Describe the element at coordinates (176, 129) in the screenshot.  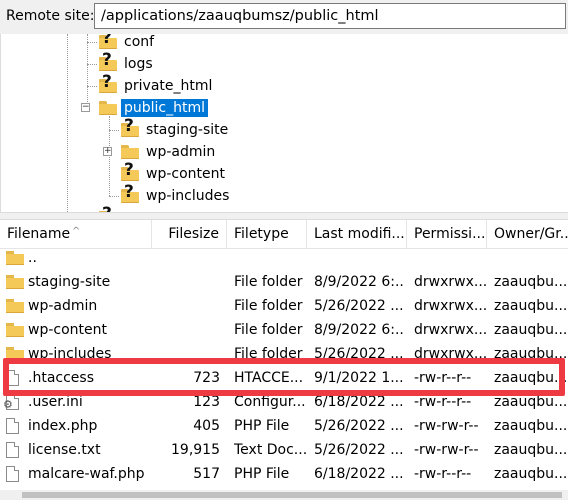
I see `tree-item-staging-site: ? staging-site` at that location.